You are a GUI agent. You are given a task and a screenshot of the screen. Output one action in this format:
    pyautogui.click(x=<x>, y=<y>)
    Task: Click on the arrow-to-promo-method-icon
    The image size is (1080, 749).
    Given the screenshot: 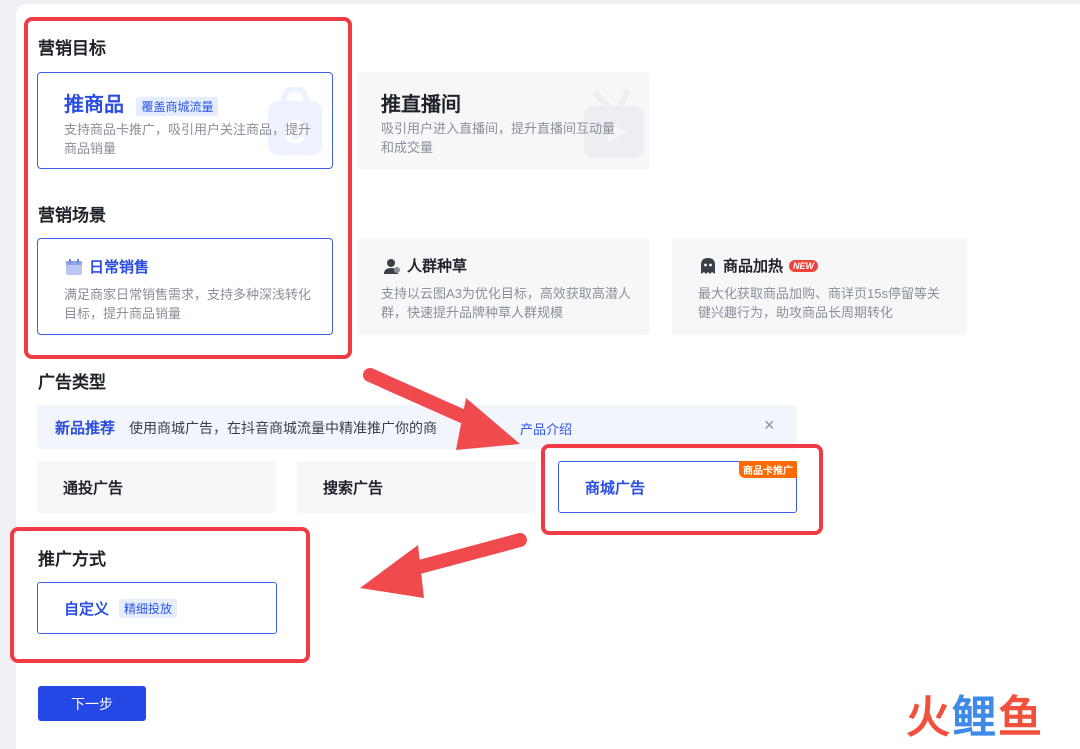 What is the action you would take?
    pyautogui.click(x=443, y=565)
    